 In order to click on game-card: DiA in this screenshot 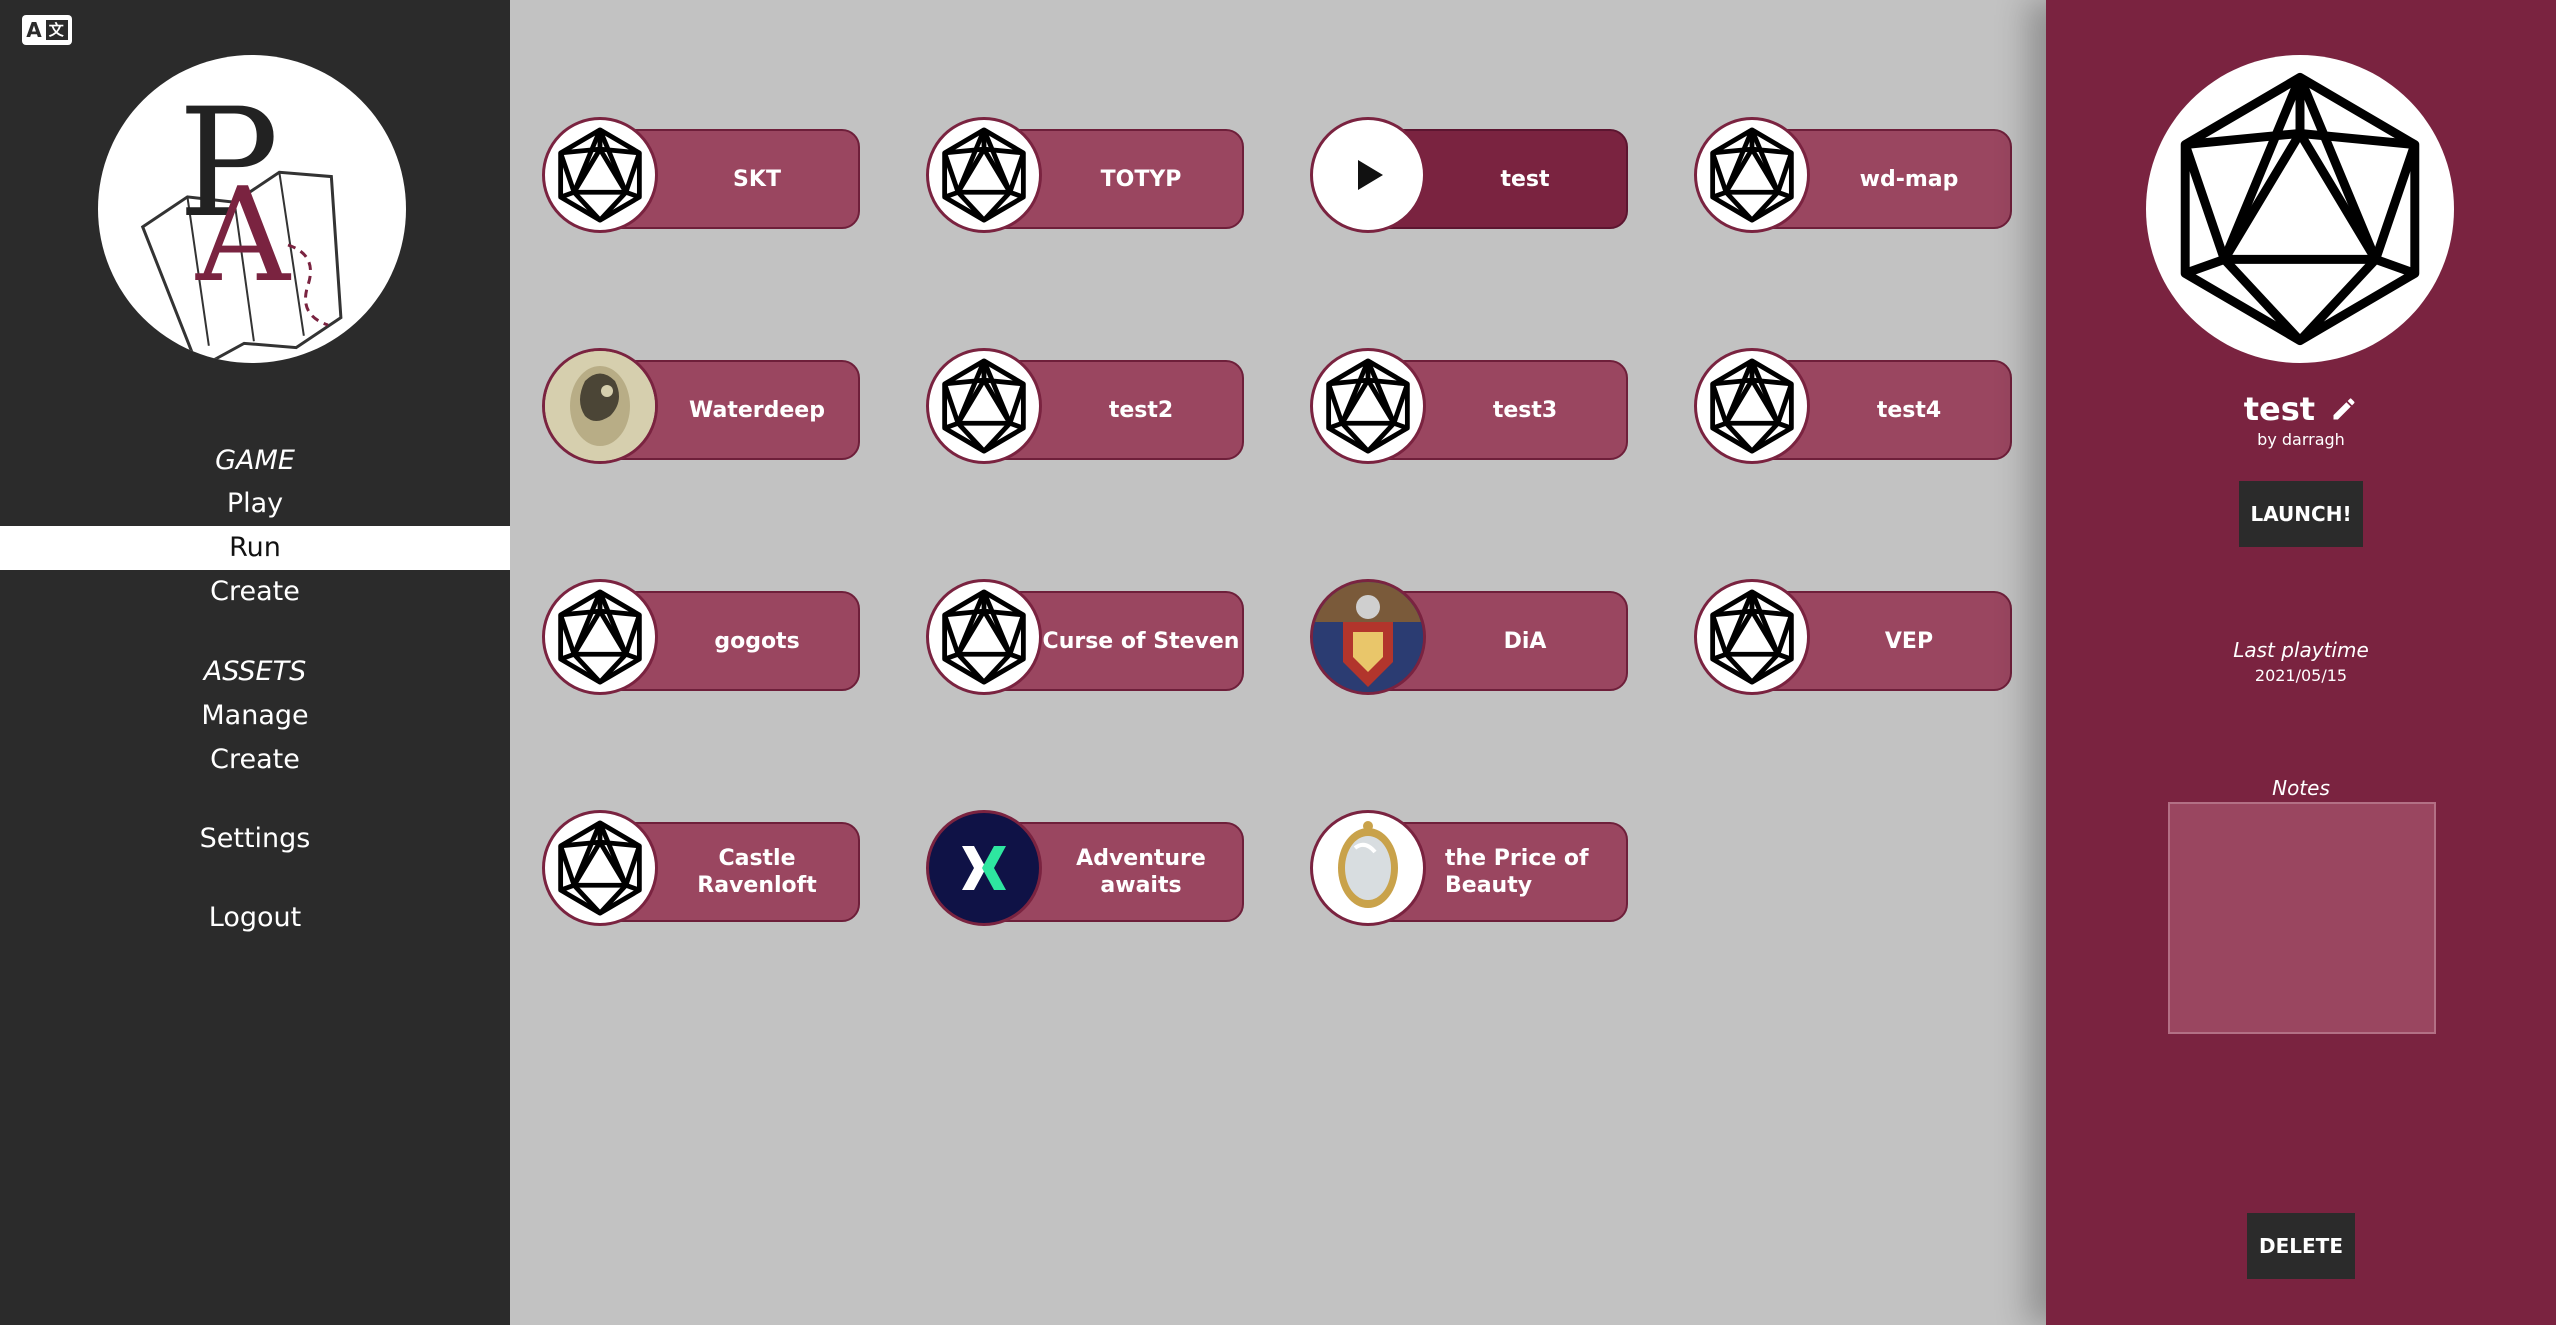, I will do `click(1470, 637)`.